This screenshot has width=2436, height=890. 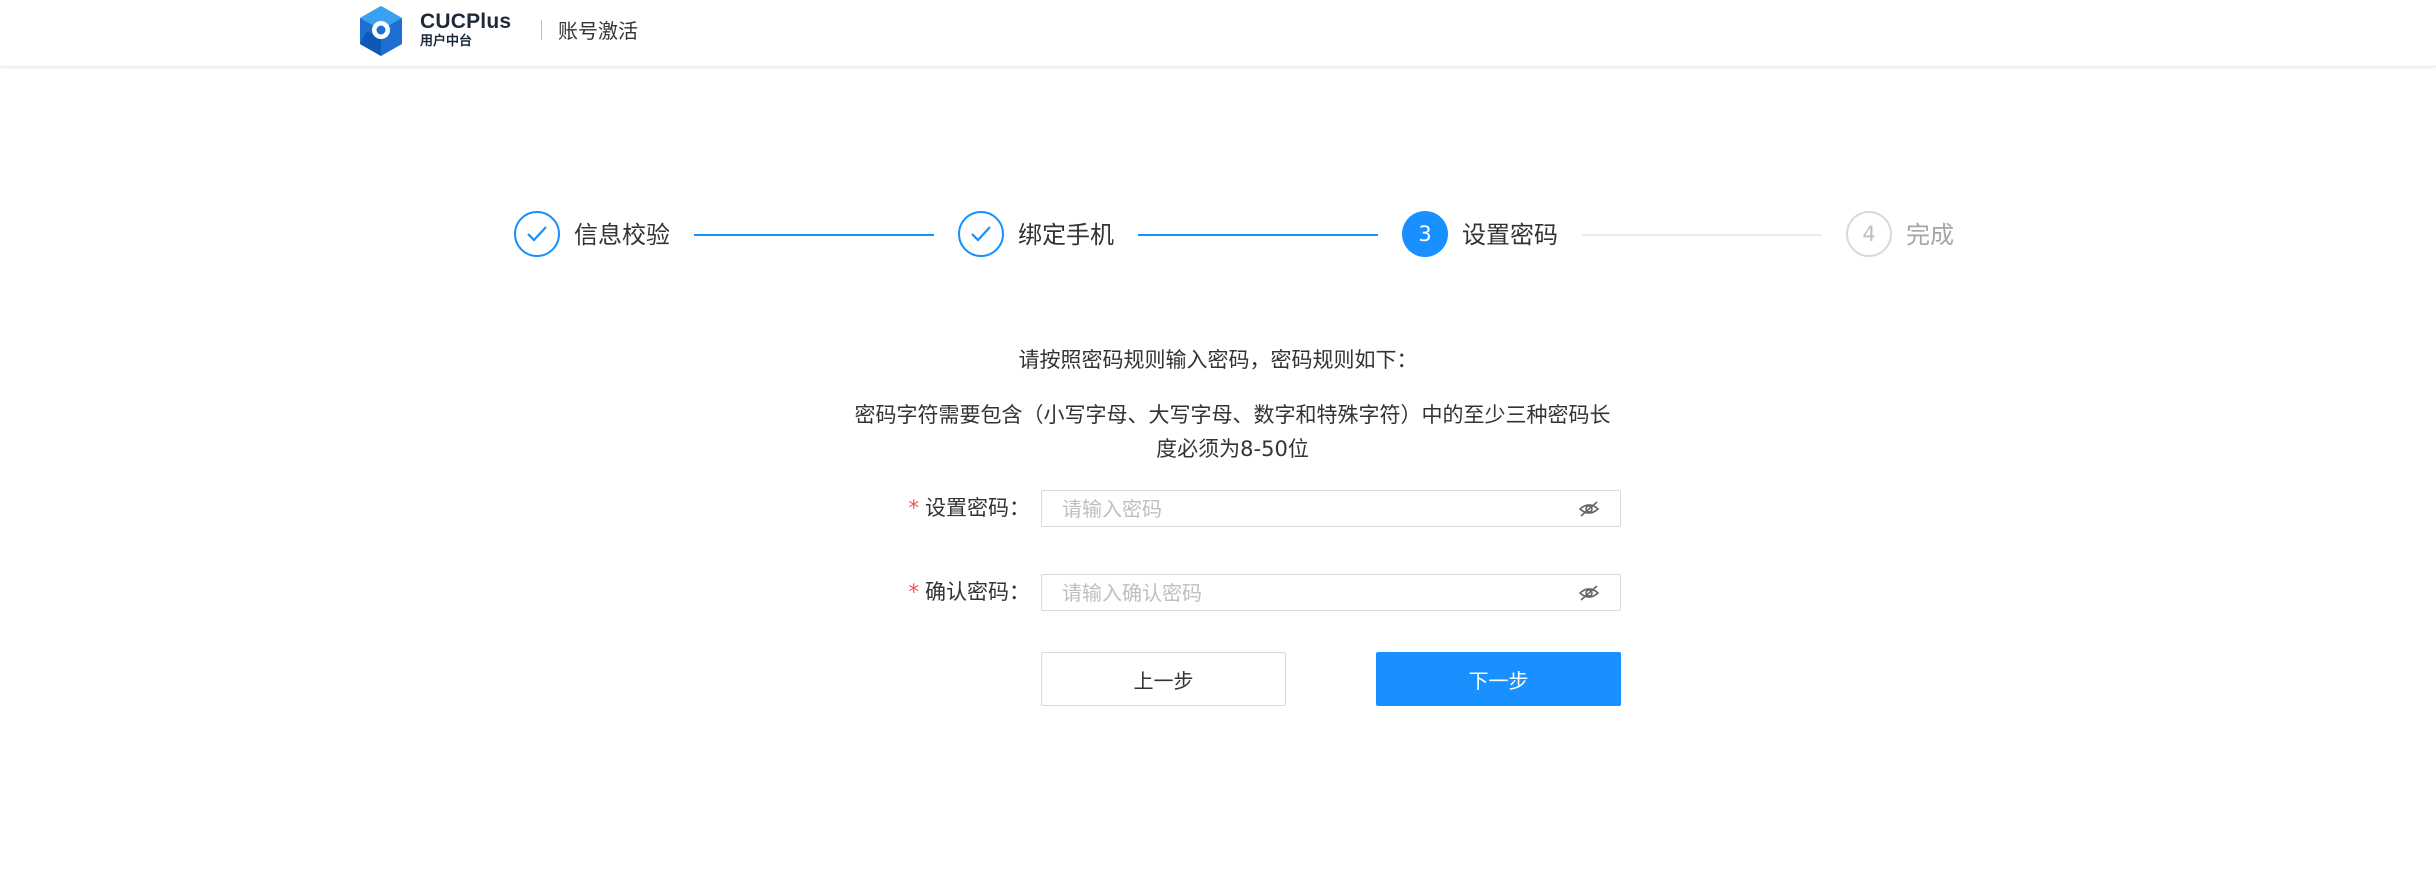 I want to click on prev-step-button: 上一步, so click(x=1163, y=679).